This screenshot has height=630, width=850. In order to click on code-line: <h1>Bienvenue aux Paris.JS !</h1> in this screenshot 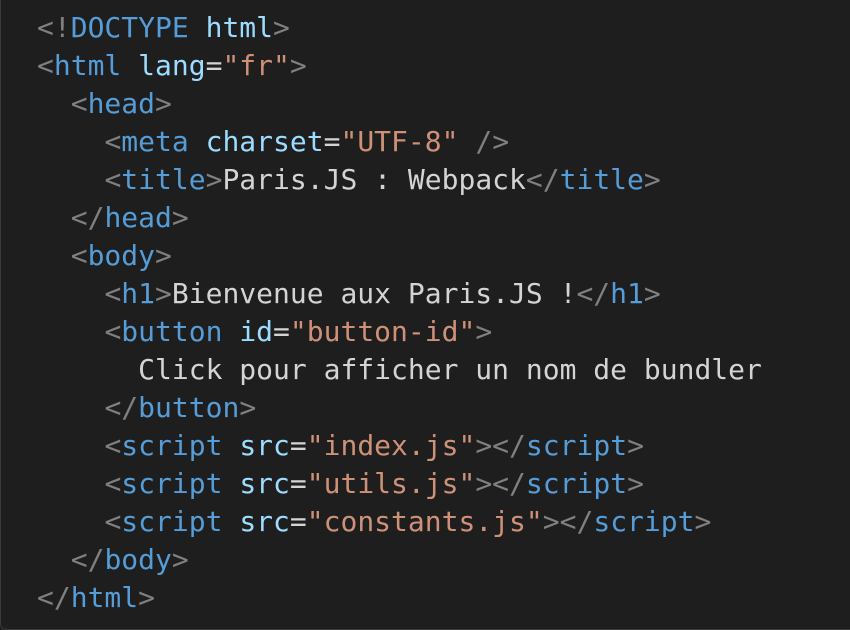, I will do `click(443, 294)`.